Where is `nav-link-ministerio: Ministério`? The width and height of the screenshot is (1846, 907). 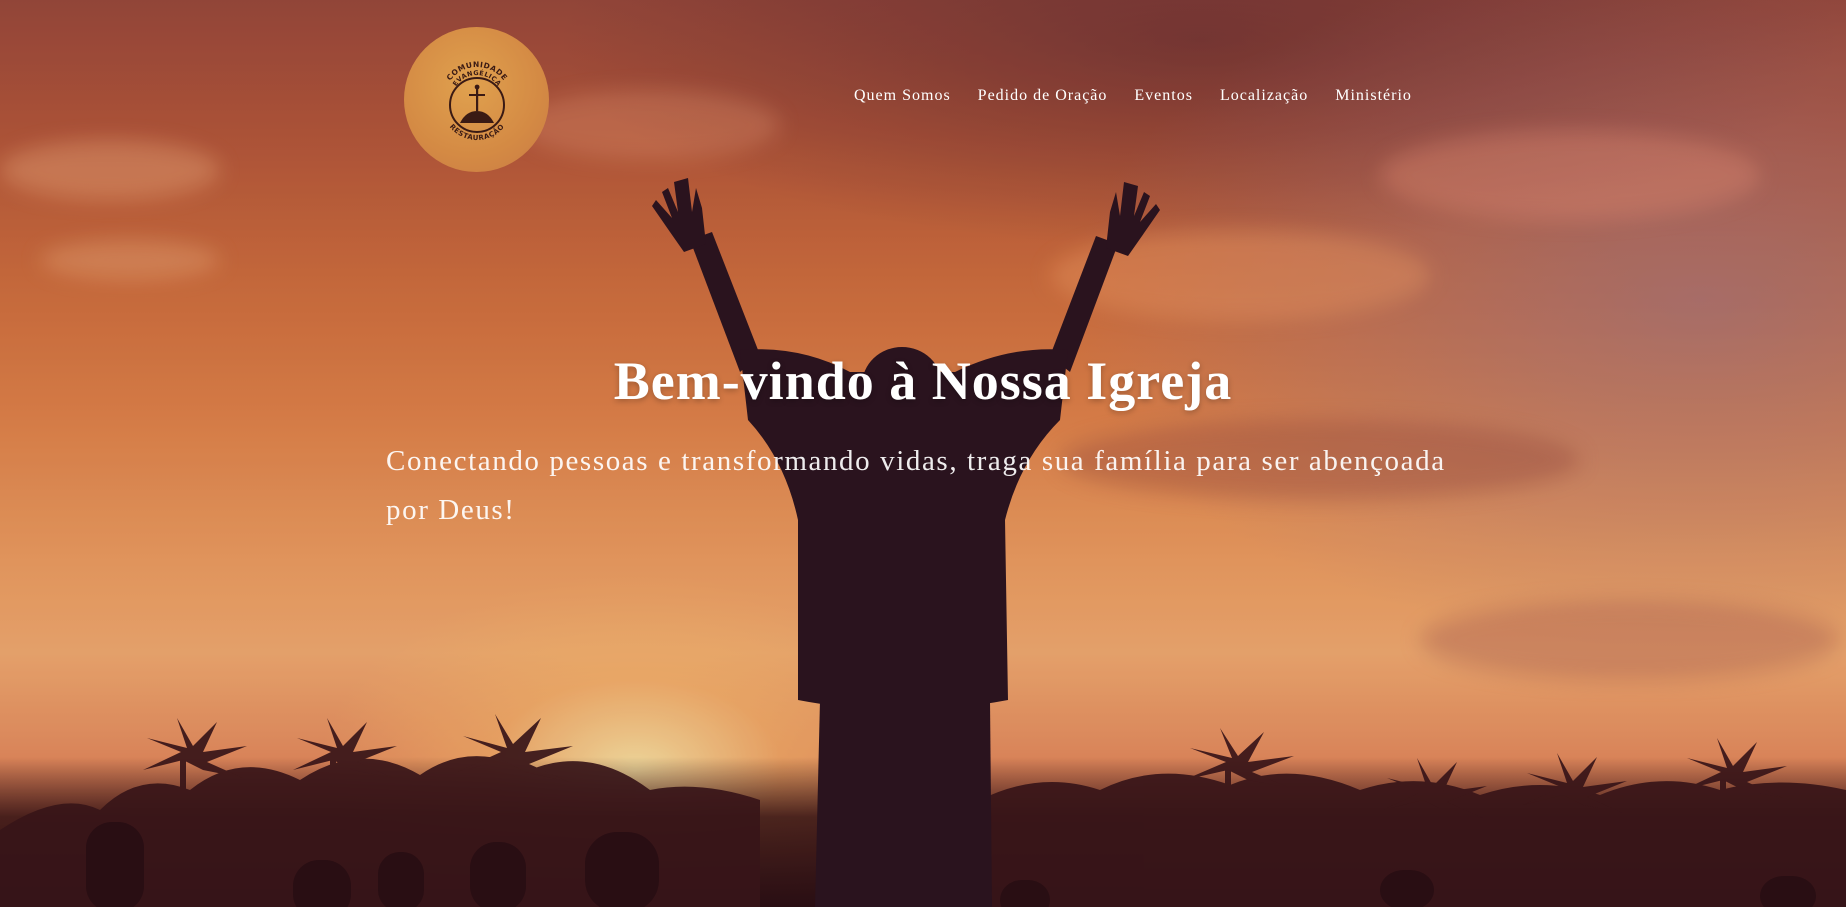 nav-link-ministerio: Ministério is located at coordinates (1373, 96).